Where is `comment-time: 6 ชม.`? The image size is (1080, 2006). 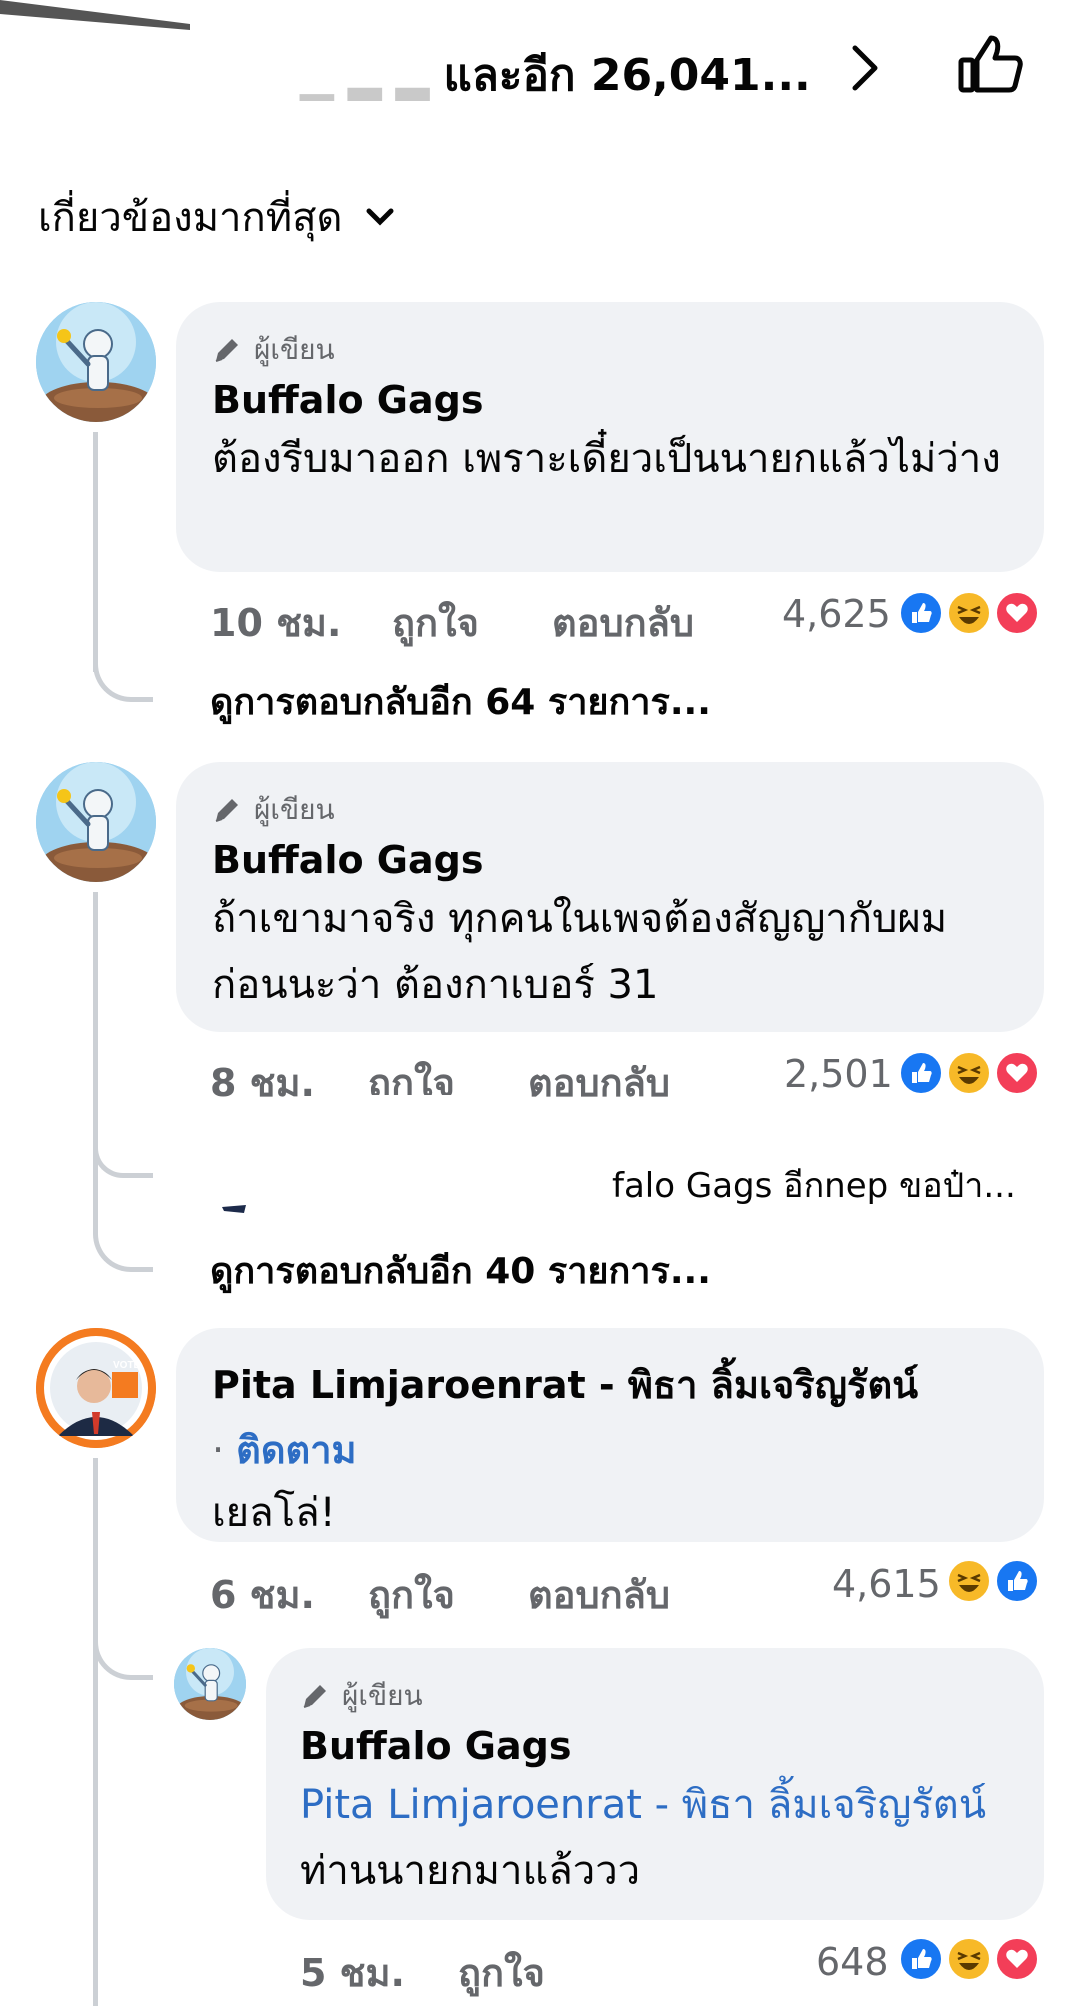 comment-time: 6 ชม. is located at coordinates (262, 1595).